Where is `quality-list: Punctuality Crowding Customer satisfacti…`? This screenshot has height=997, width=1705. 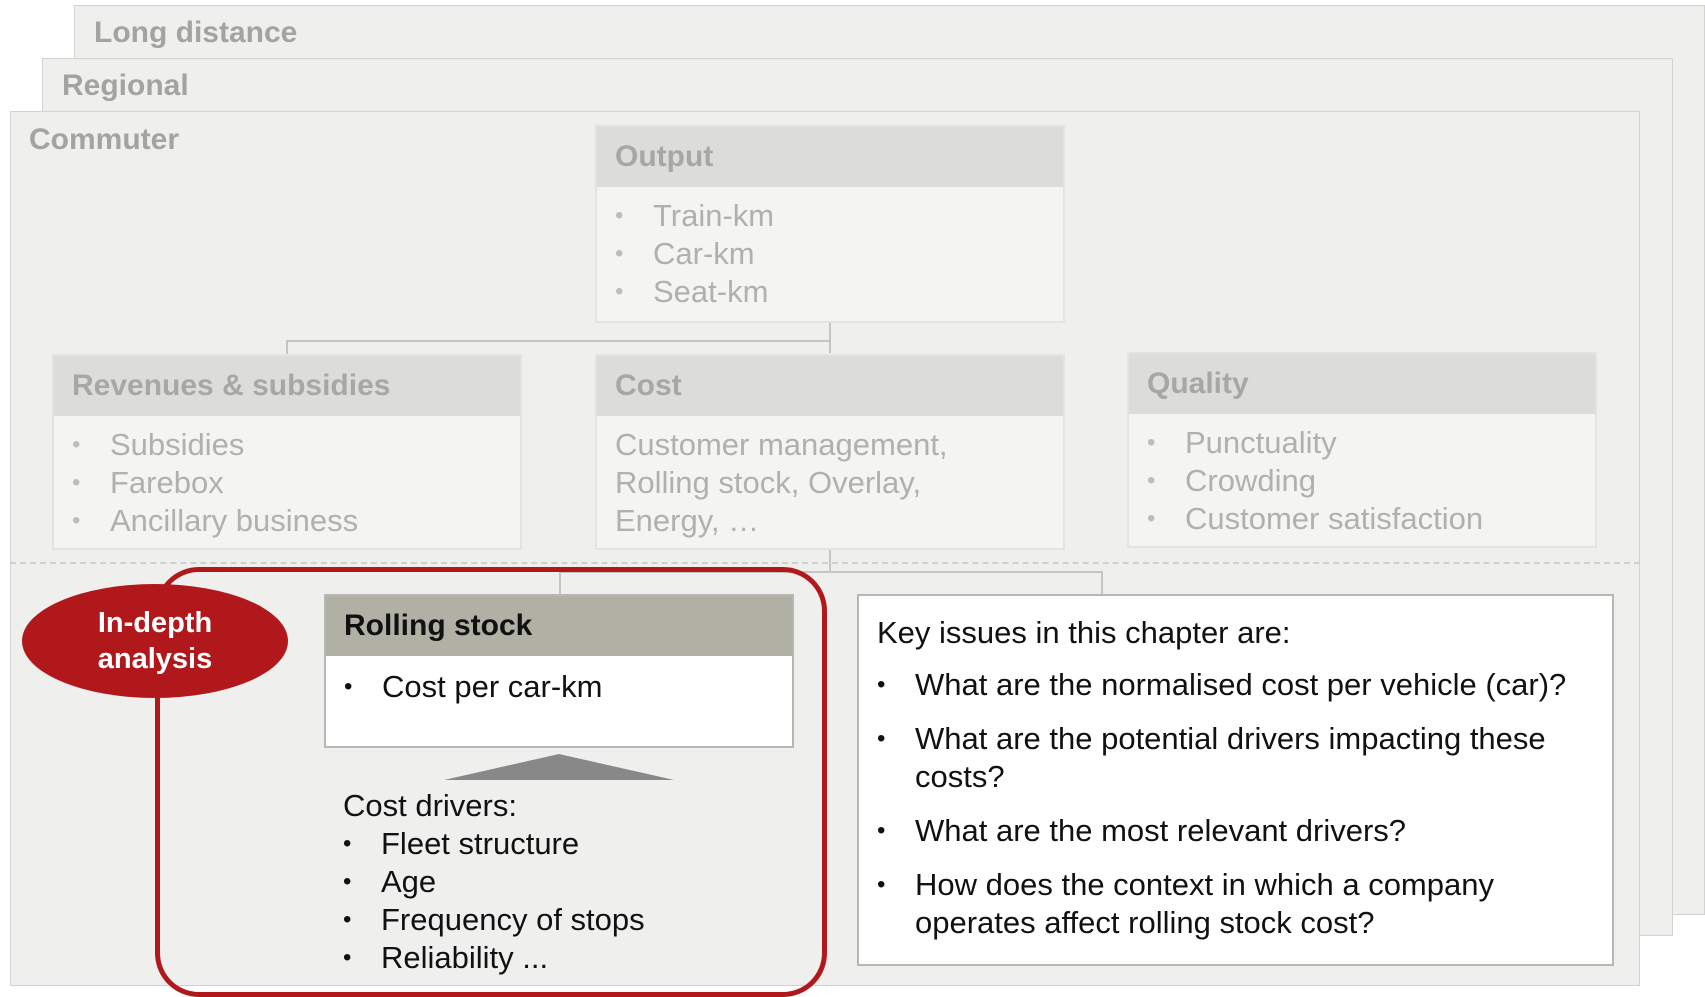 quality-list: Punctuality Crowding Customer satisfacti… is located at coordinates (1362, 476).